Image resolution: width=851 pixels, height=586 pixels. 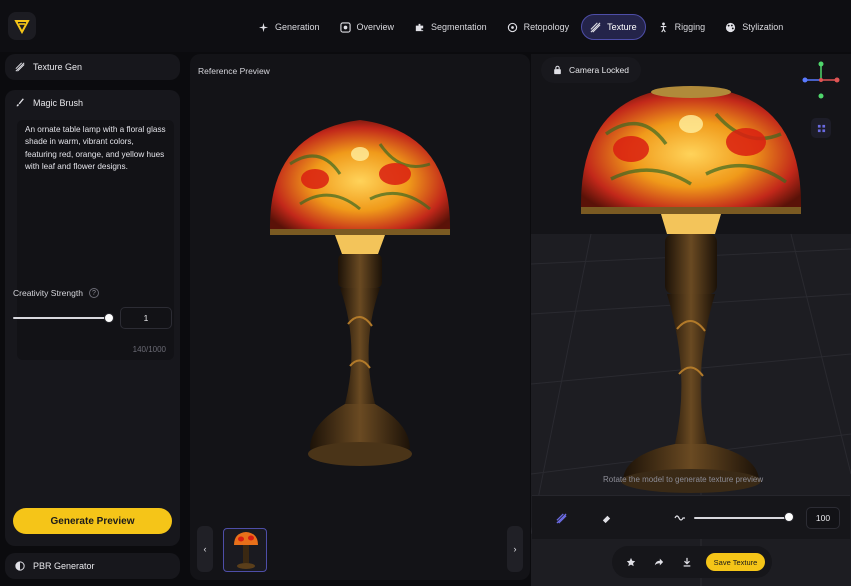 I want to click on tab-texture: Texture, so click(x=613, y=27).